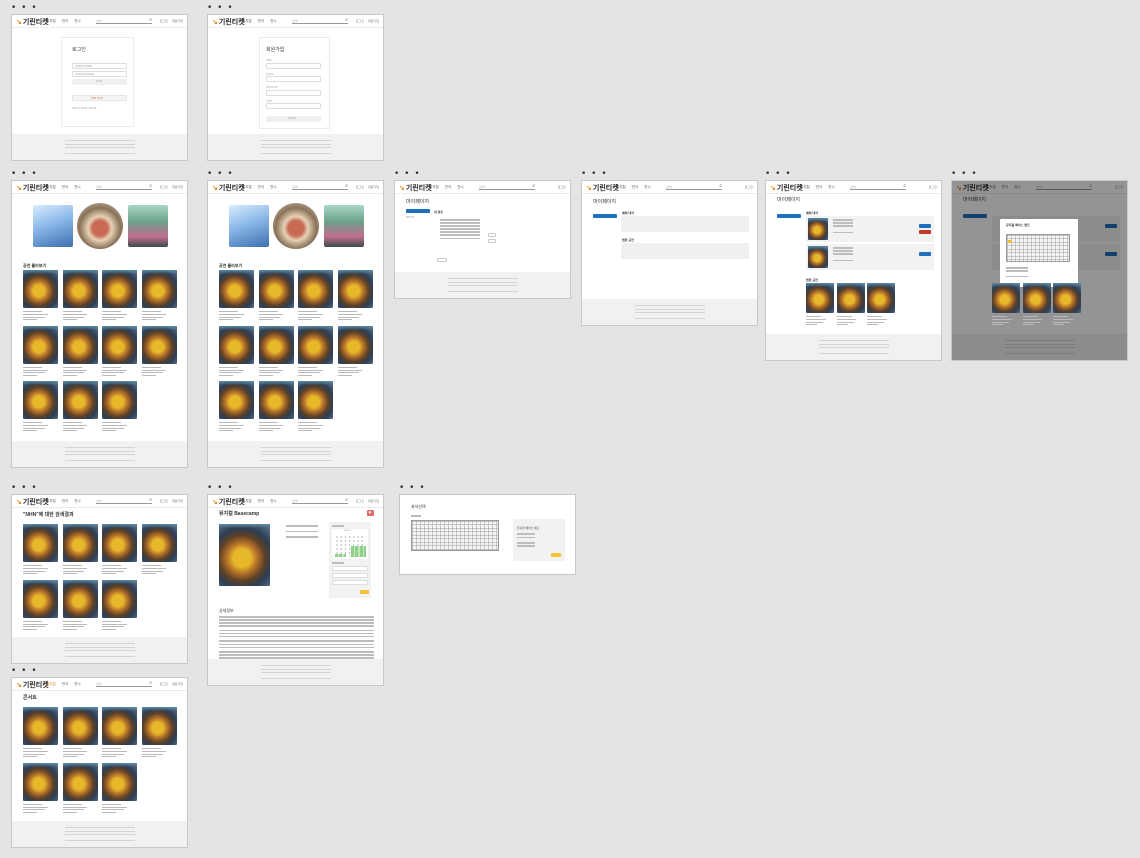 This screenshot has height=858, width=1140. What do you see at coordinates (164, 501) in the screenshot?
I see `login-link: 로그인` at bounding box center [164, 501].